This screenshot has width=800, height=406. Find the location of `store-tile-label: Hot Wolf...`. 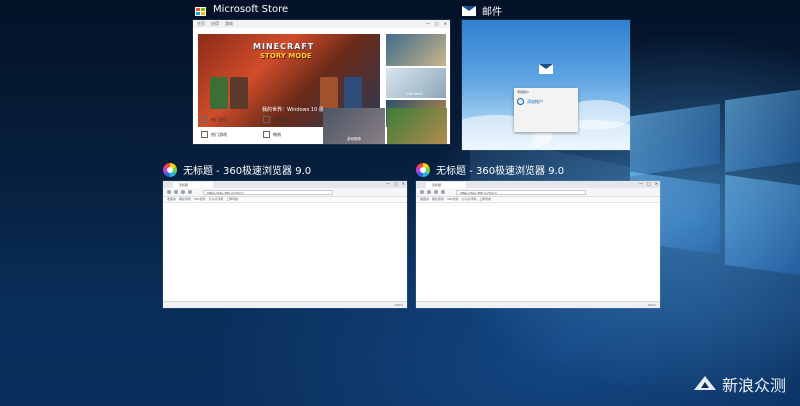

store-tile-label: Hot Wolf... is located at coordinates (416, 94).